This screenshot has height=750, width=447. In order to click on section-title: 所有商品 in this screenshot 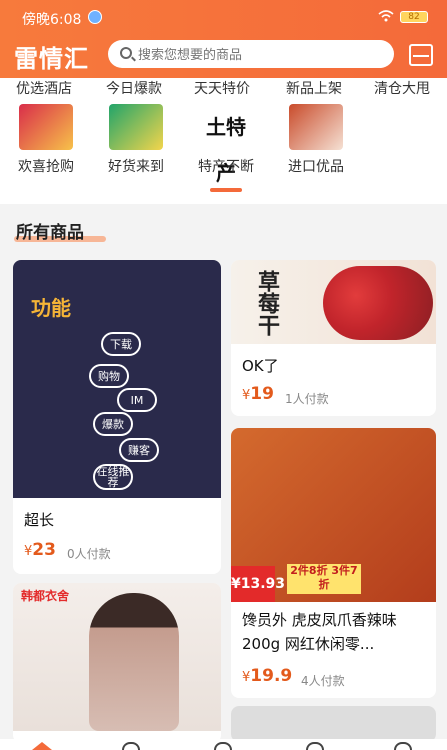, I will do `click(50, 233)`.